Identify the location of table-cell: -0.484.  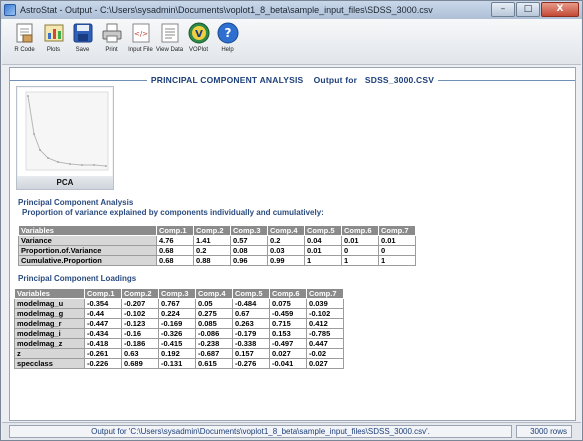
(251, 303).